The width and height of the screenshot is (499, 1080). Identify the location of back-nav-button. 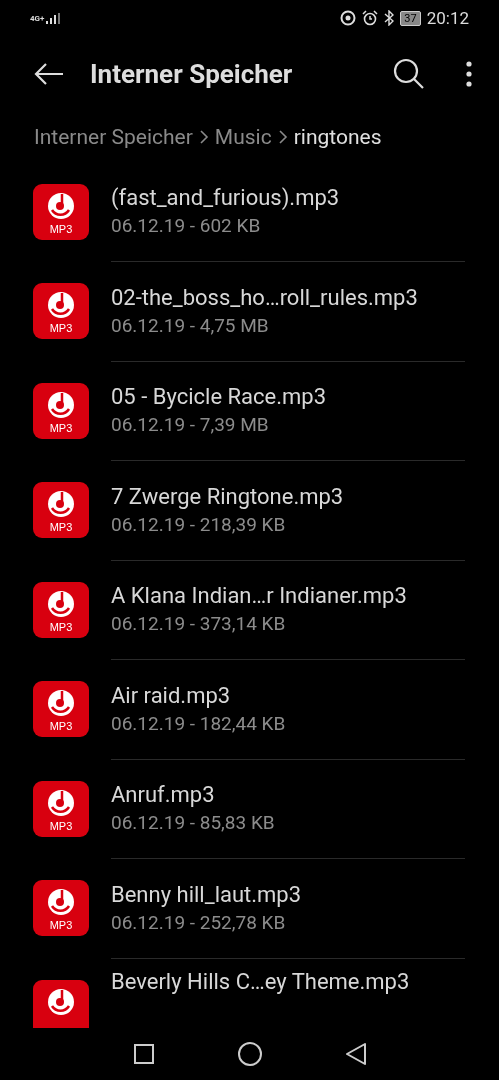
(355, 1054).